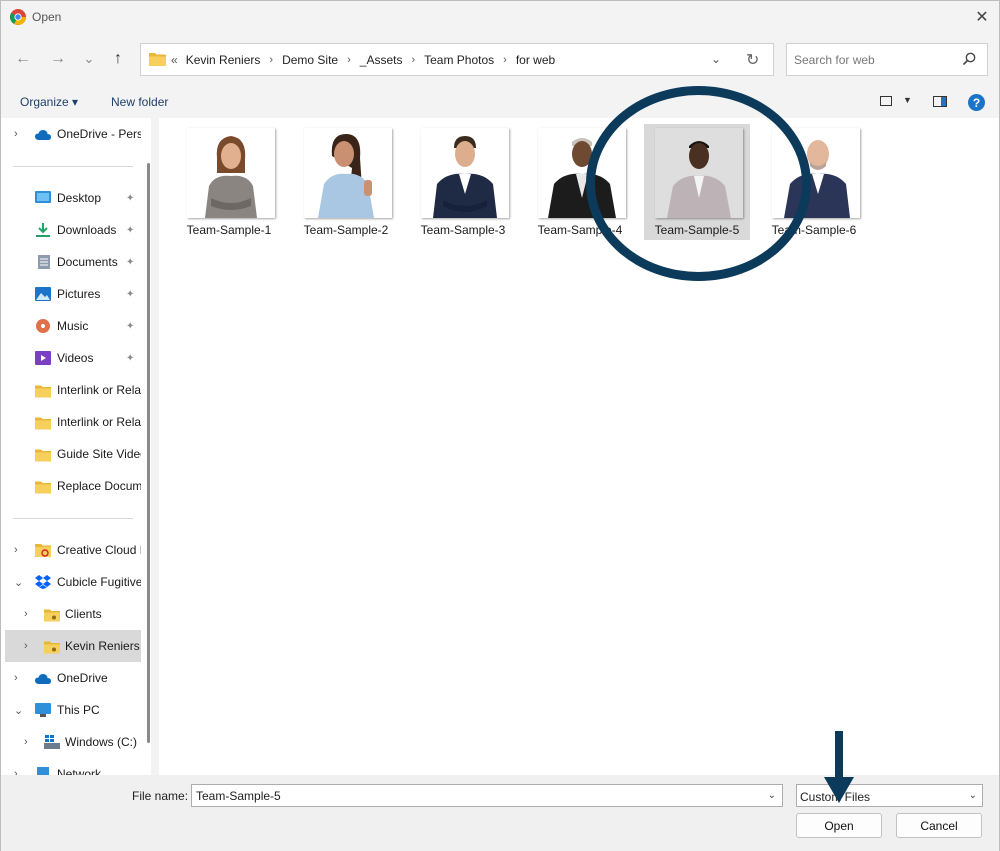 This screenshot has height=851, width=1000. I want to click on sidebar-item-onedrive: › OneDrive, so click(71, 678).